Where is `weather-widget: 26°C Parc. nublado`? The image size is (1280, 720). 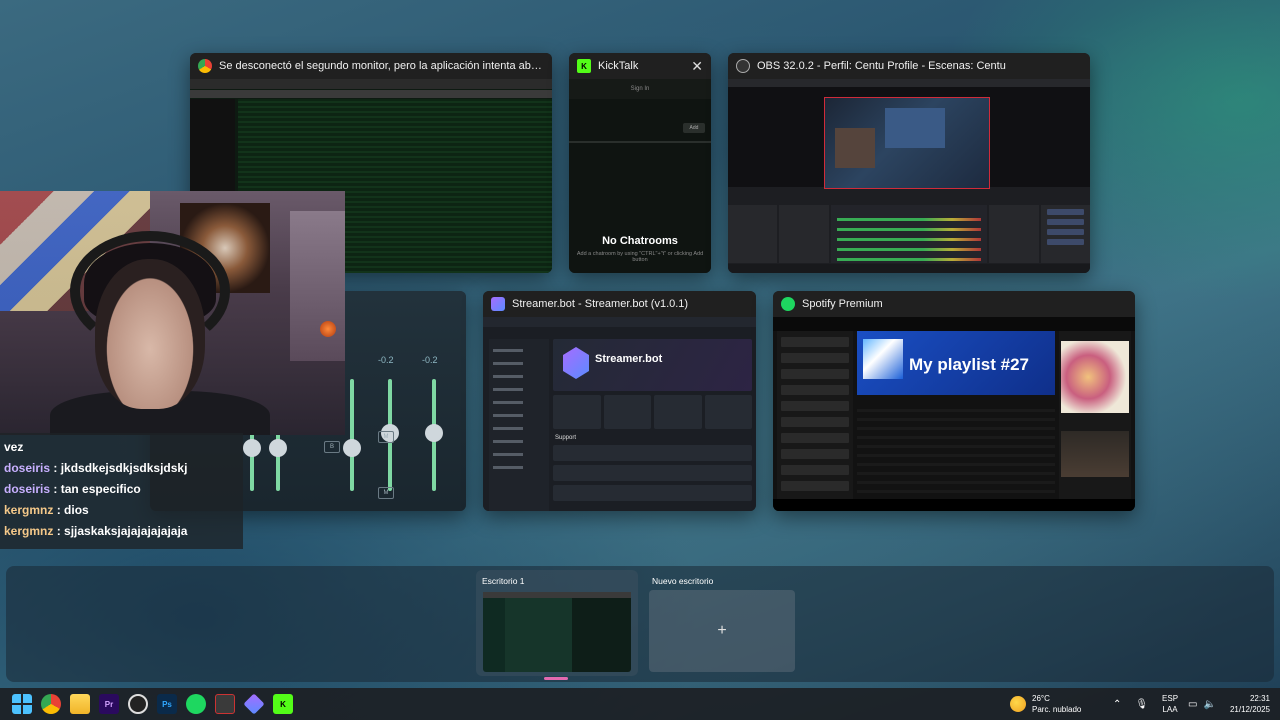 weather-widget: 26°C Parc. nublado is located at coordinates (1045, 704).